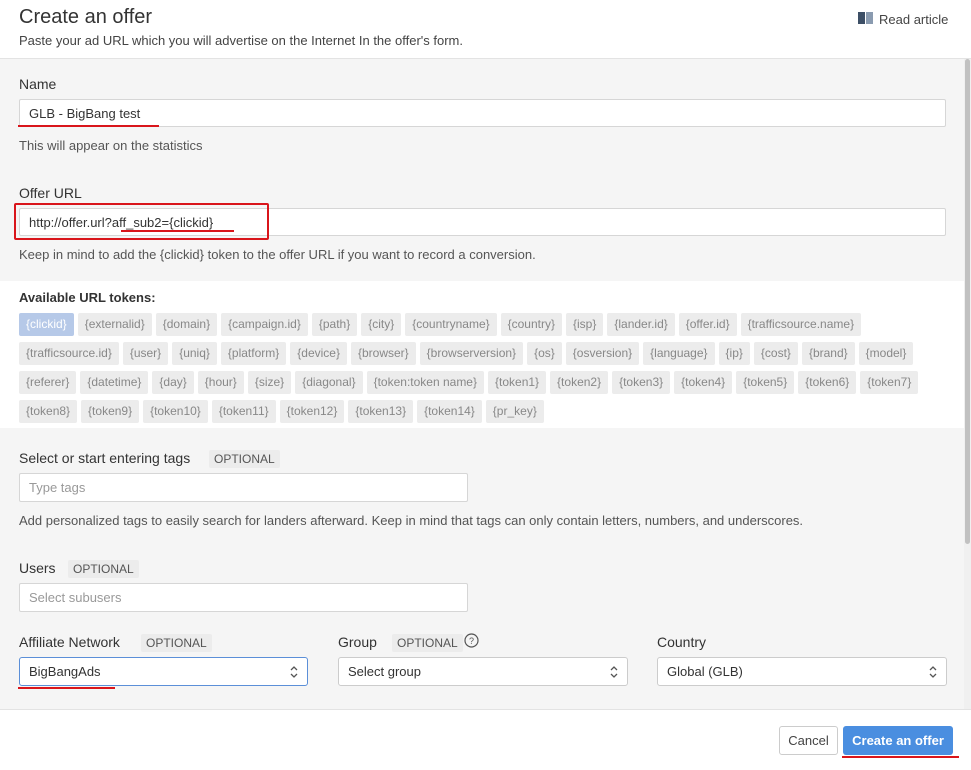 This screenshot has height=770, width=971. I want to click on read-article-link: Read article, so click(902, 19).